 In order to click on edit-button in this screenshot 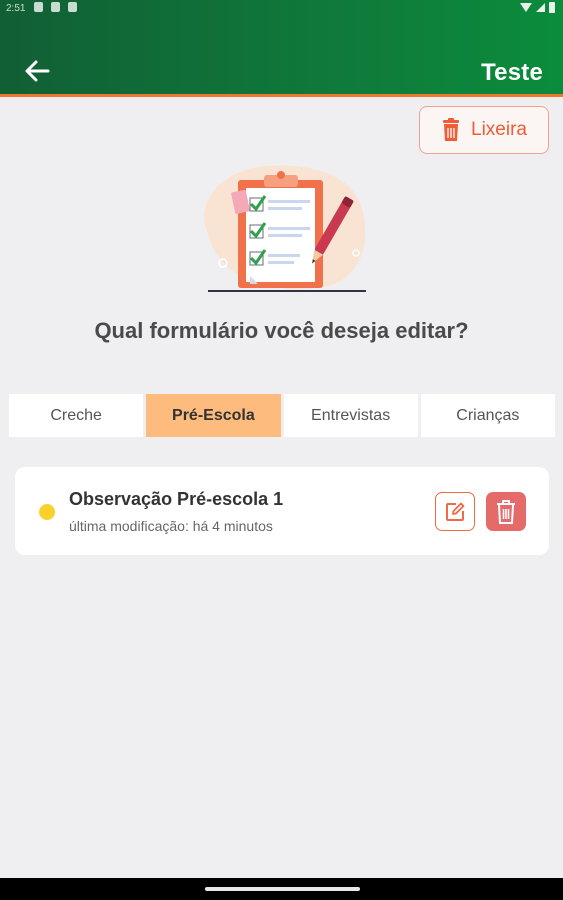, I will do `click(455, 511)`.